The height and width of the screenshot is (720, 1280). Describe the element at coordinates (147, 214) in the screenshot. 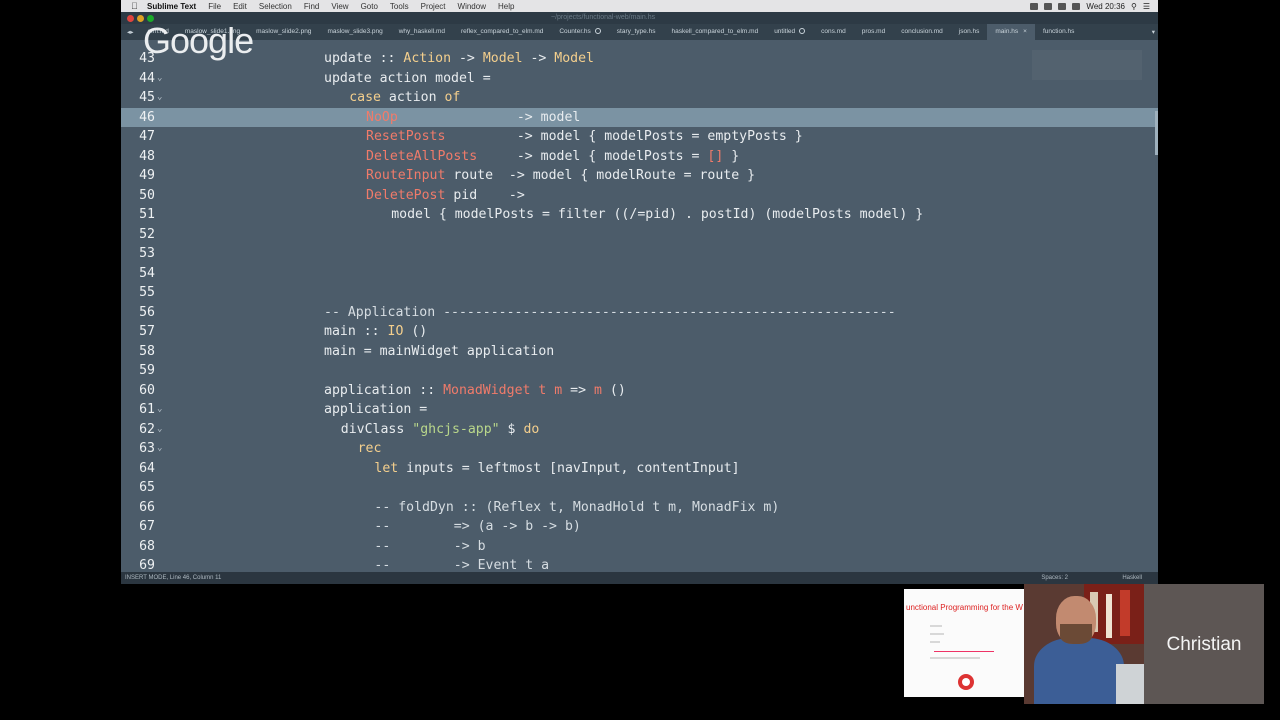

I see `line-number: 51` at that location.